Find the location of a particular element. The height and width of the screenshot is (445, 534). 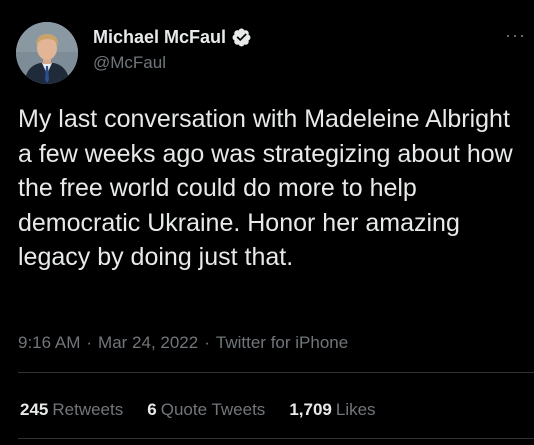

likes-stat: 1,709 Likes is located at coordinates (332, 410).